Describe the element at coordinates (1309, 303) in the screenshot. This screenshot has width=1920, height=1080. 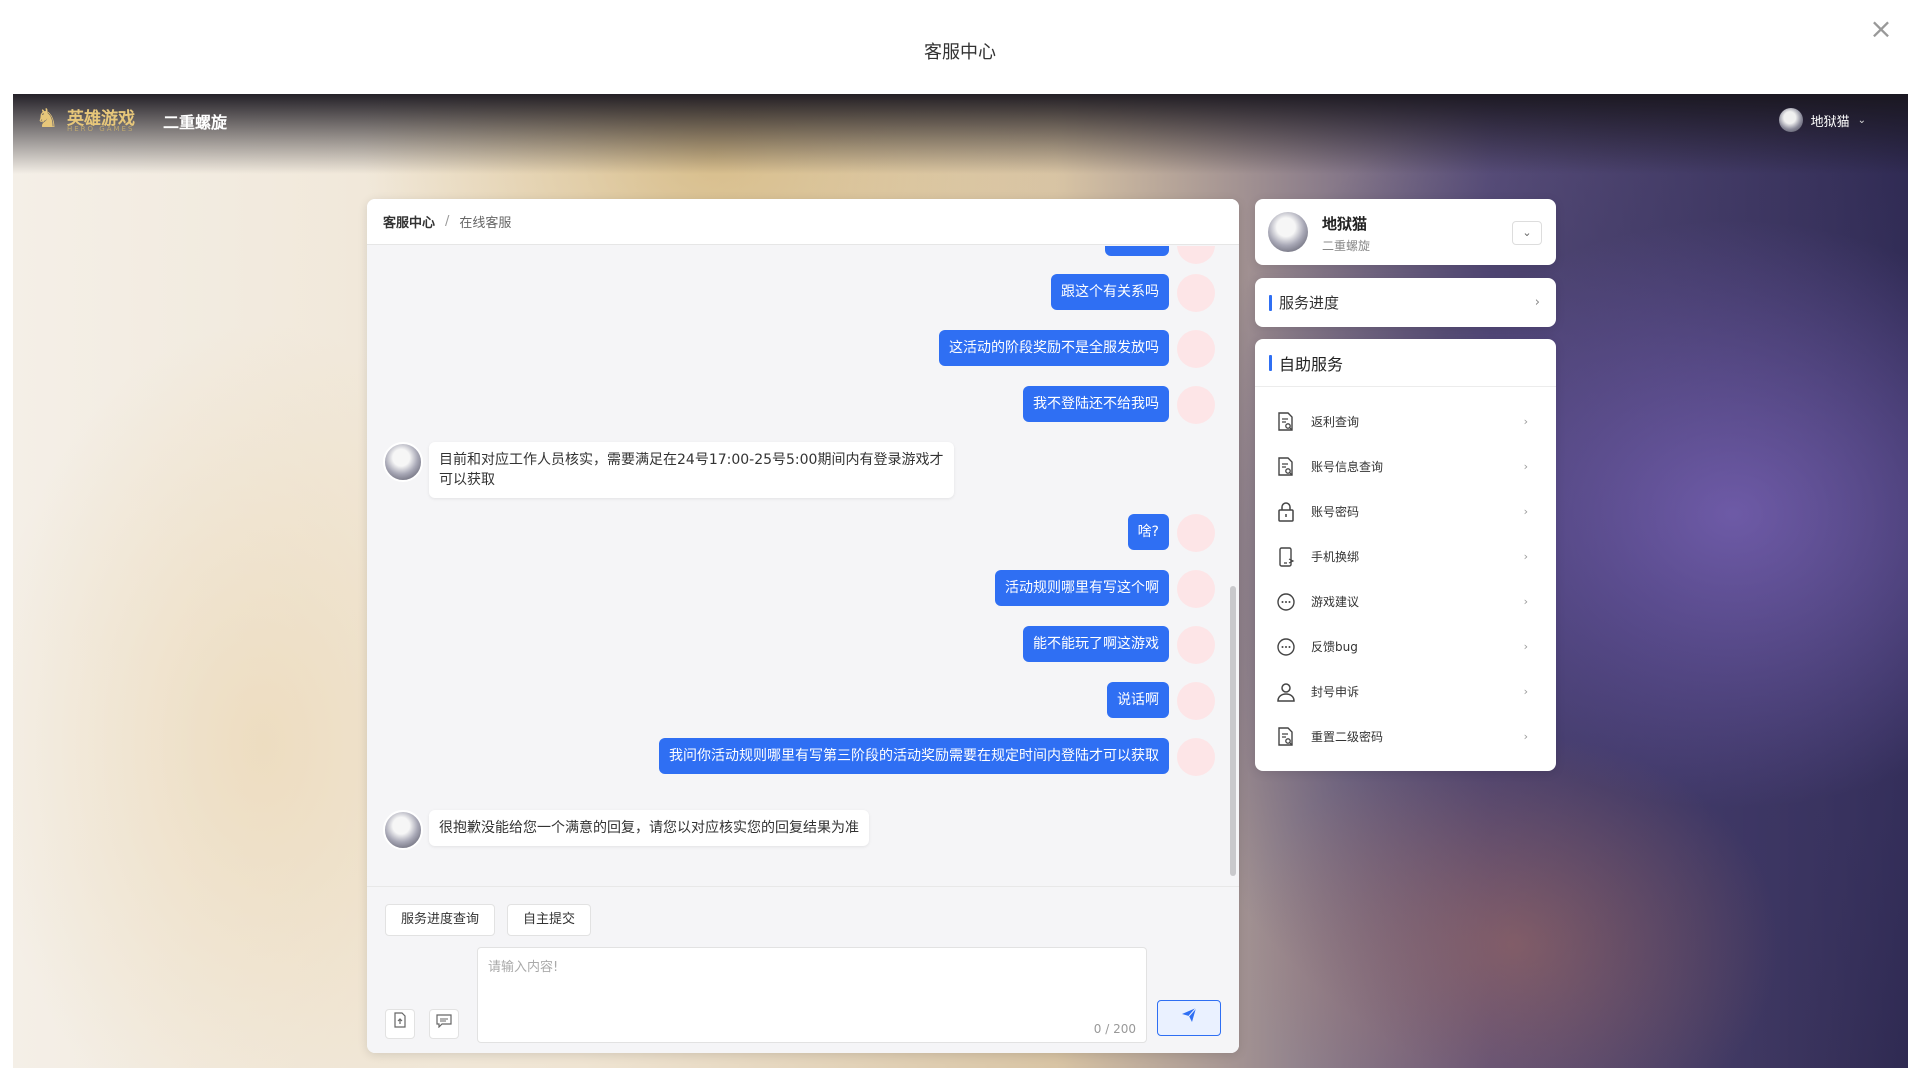
I see `service-progress-label: 服务进度` at that location.